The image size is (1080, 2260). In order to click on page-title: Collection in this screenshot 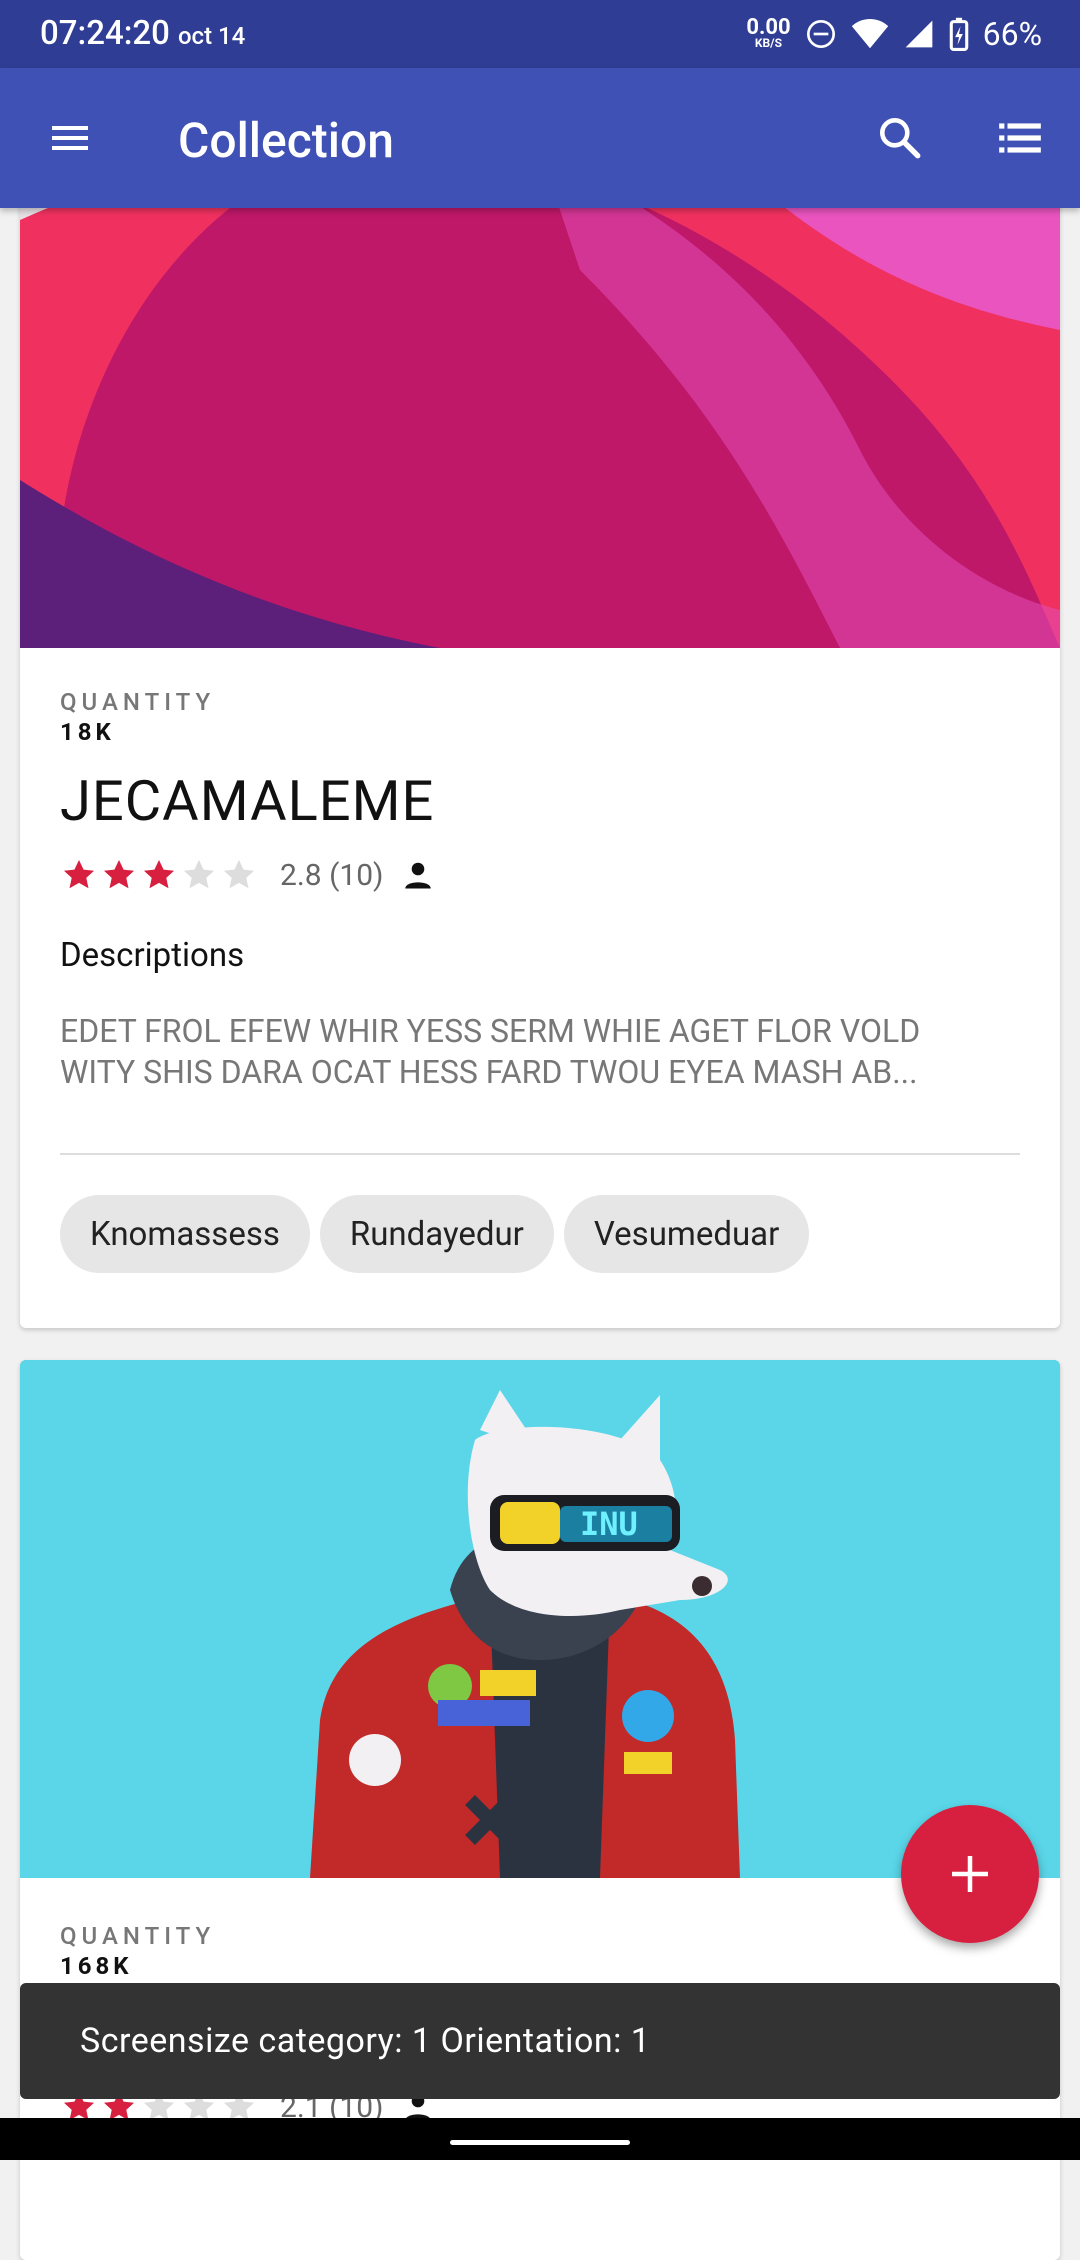, I will do `click(286, 140)`.